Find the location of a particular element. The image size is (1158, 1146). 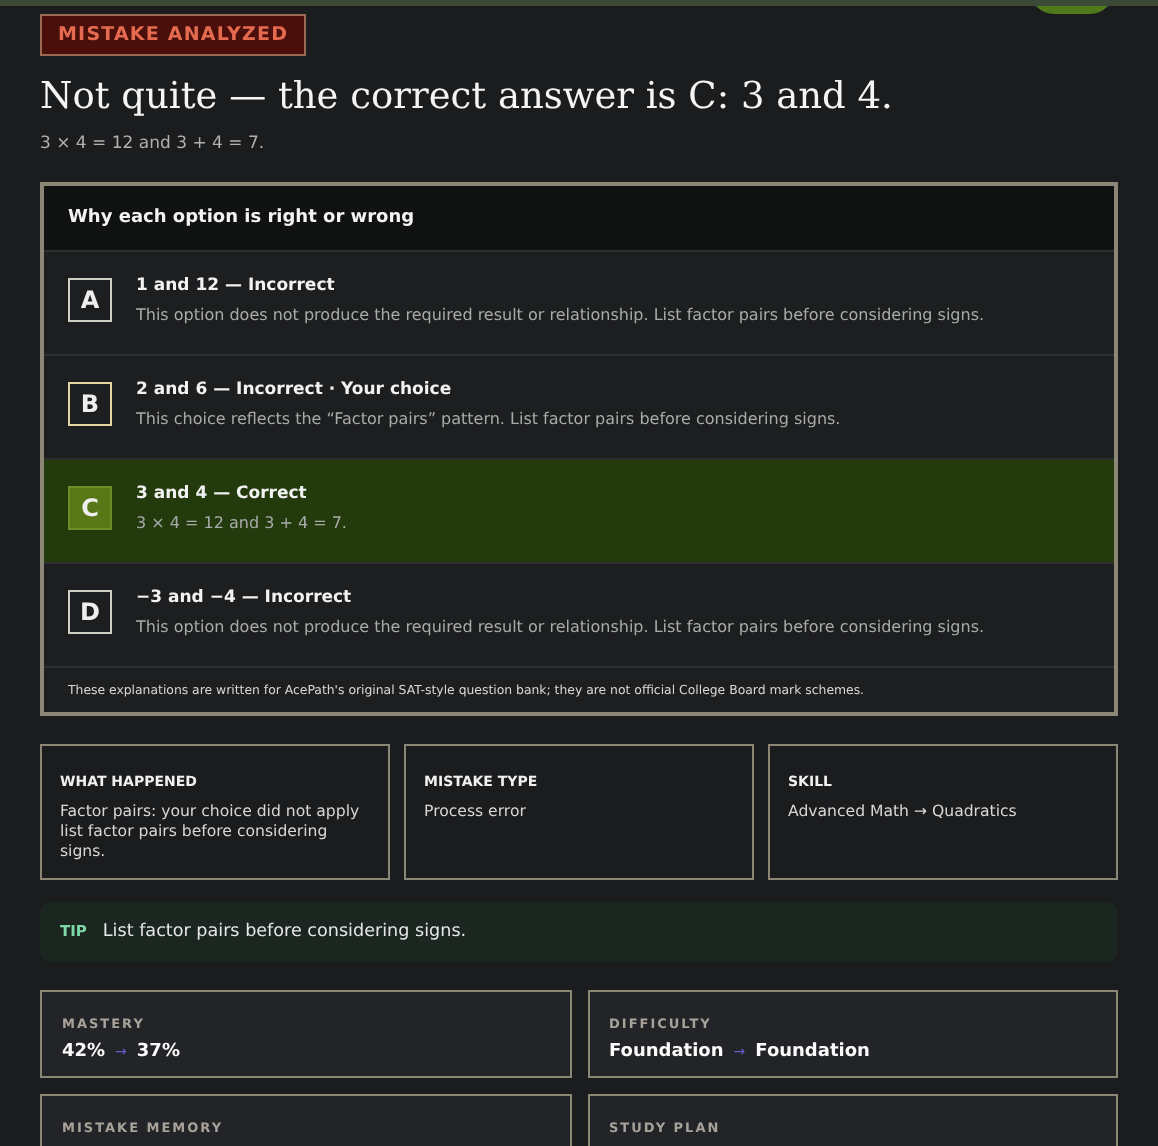

option-title: 1 and 12 — Incorrect is located at coordinates (236, 286).